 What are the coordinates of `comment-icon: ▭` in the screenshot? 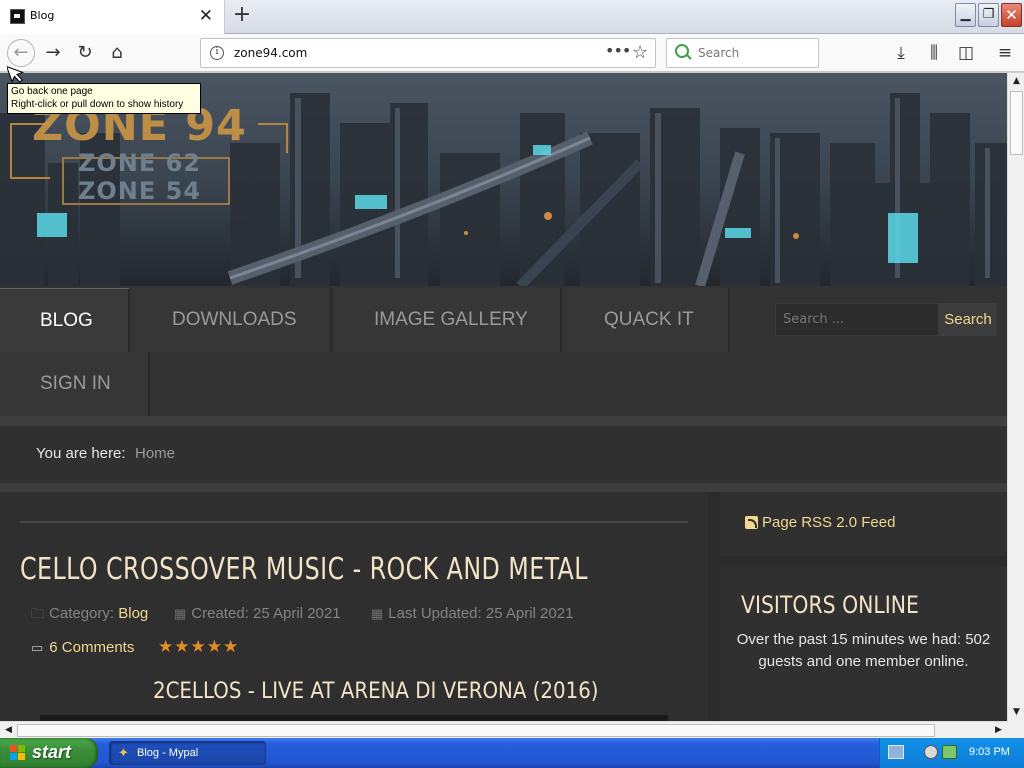 It's located at (37, 647).